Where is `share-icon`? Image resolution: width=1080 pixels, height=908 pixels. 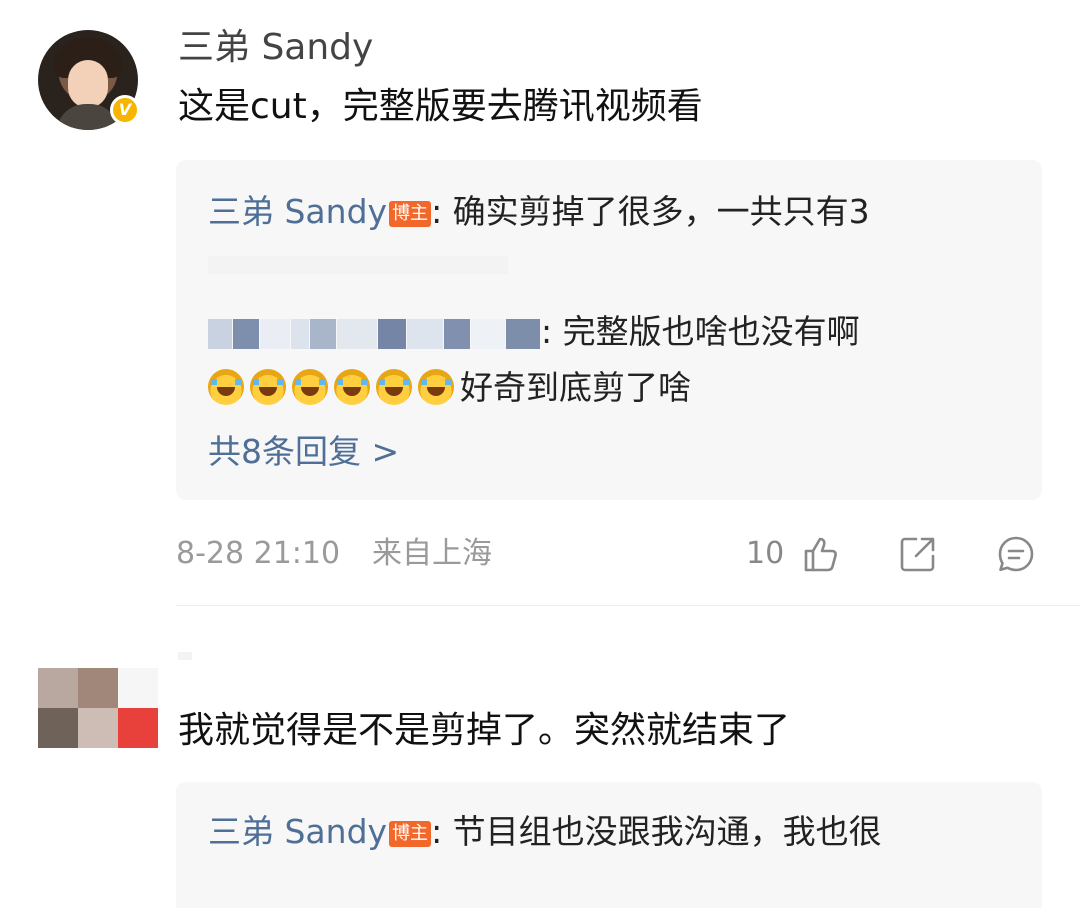
share-icon is located at coordinates (918, 554).